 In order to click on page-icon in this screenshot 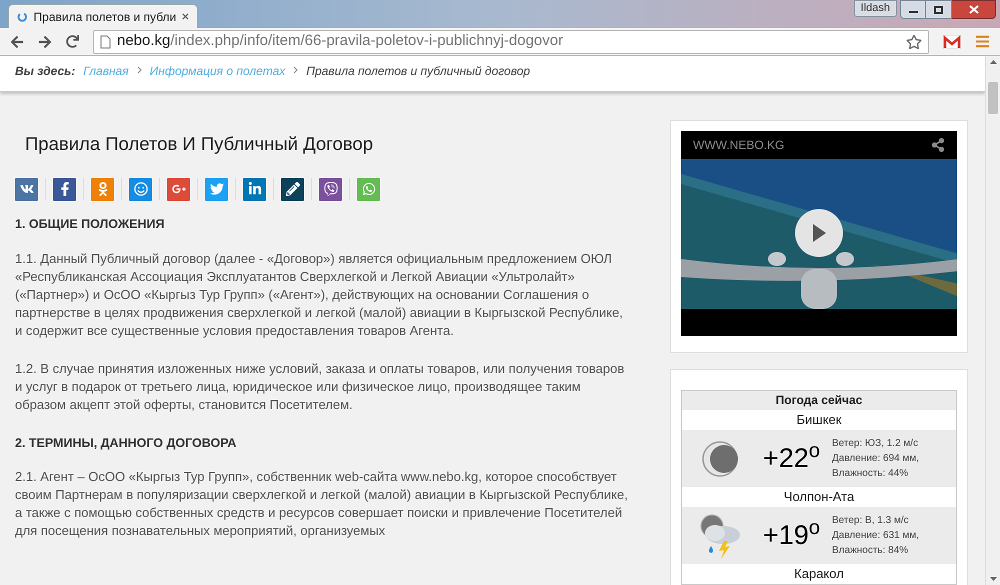, I will do `click(105, 41)`.